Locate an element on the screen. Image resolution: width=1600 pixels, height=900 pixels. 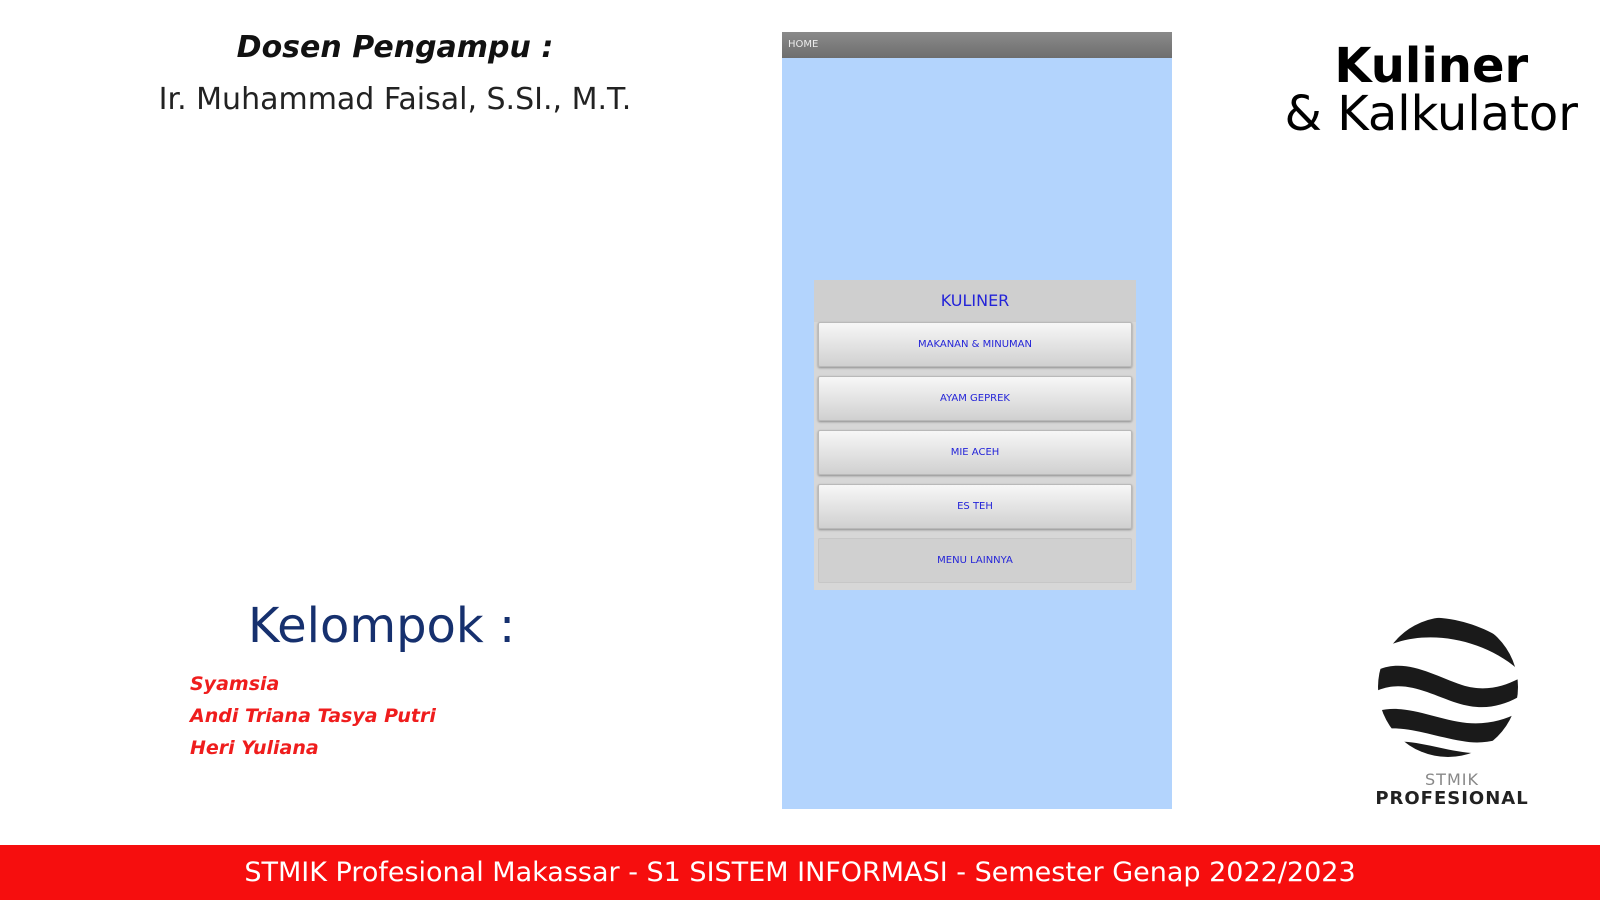
member-name: Andi Triana Tasya Putri is located at coordinates (313, 716).